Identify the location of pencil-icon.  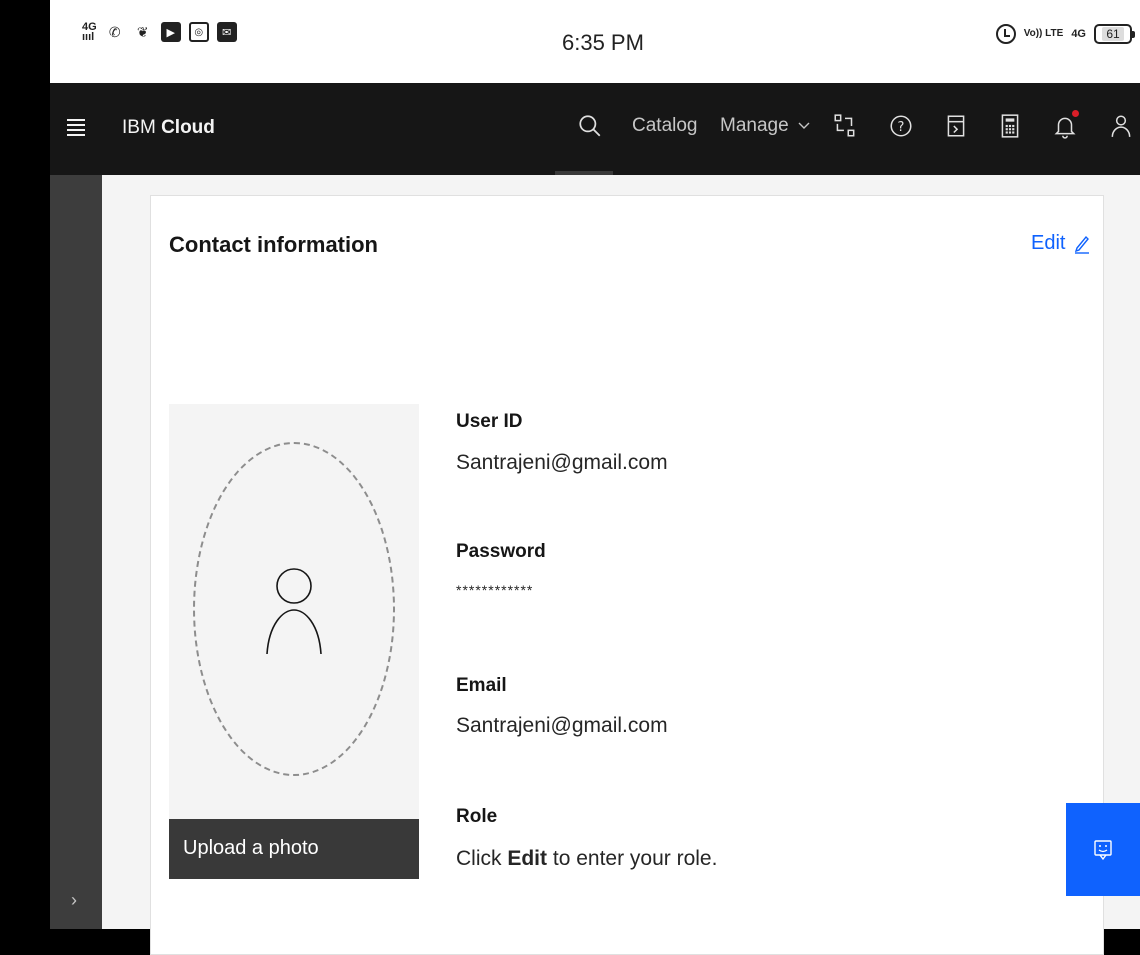
(1082, 244).